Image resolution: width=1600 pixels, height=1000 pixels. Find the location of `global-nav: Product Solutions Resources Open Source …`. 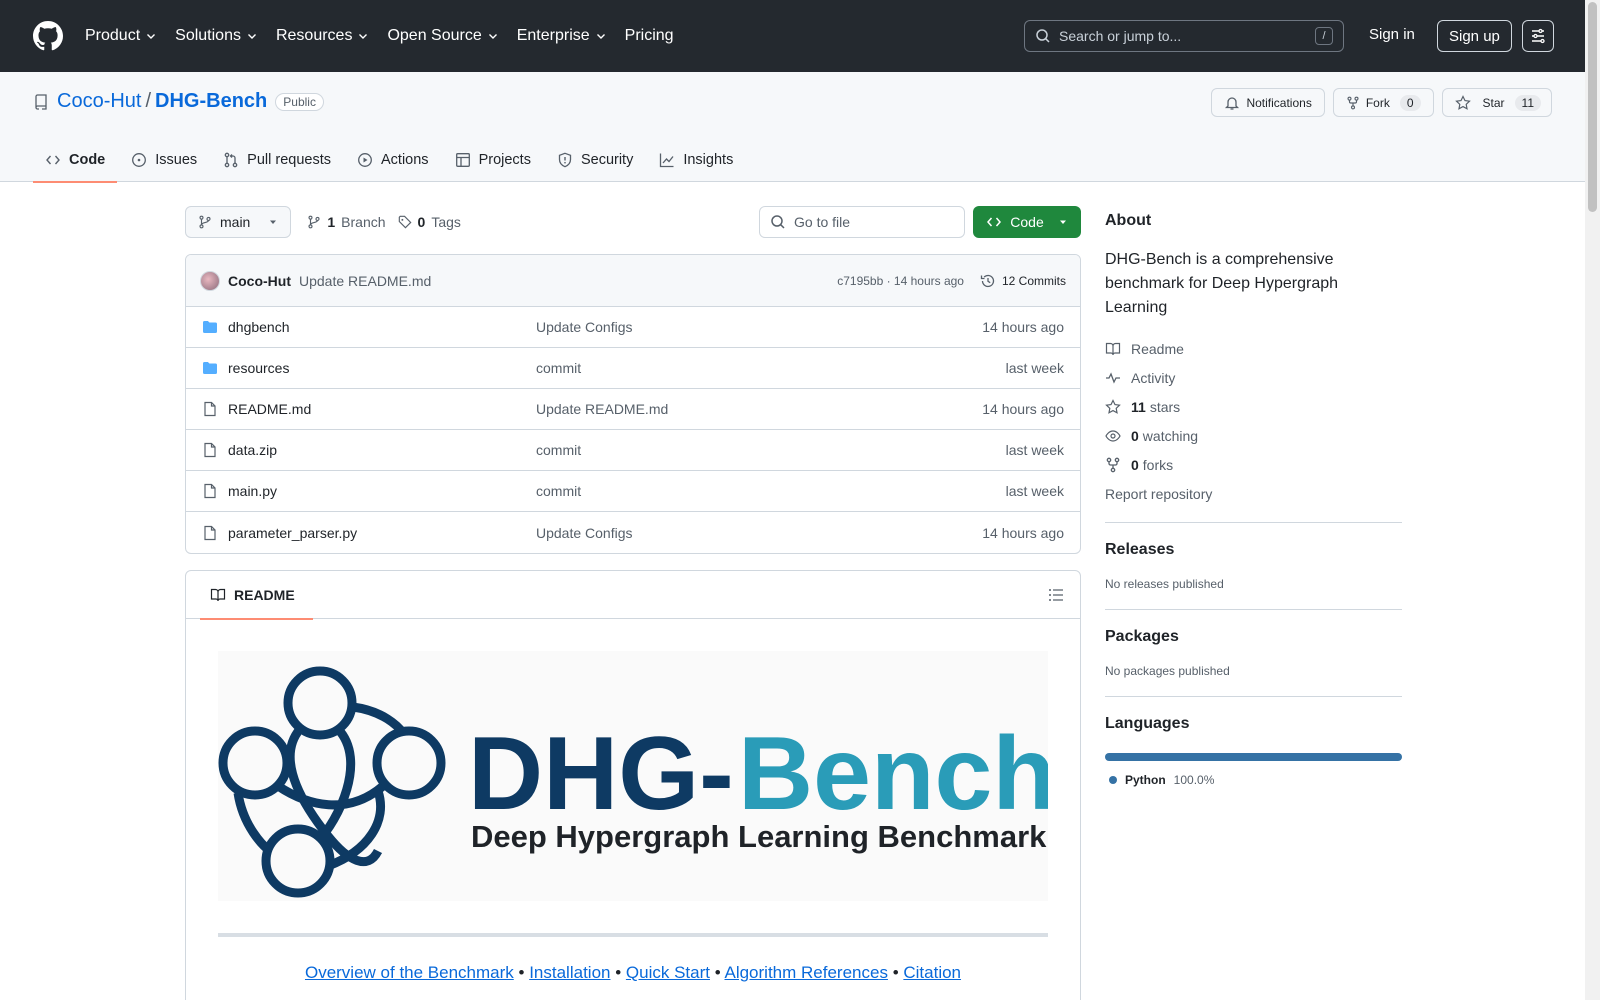

global-nav: Product Solutions Resources Open Source … is located at coordinates (388, 36).